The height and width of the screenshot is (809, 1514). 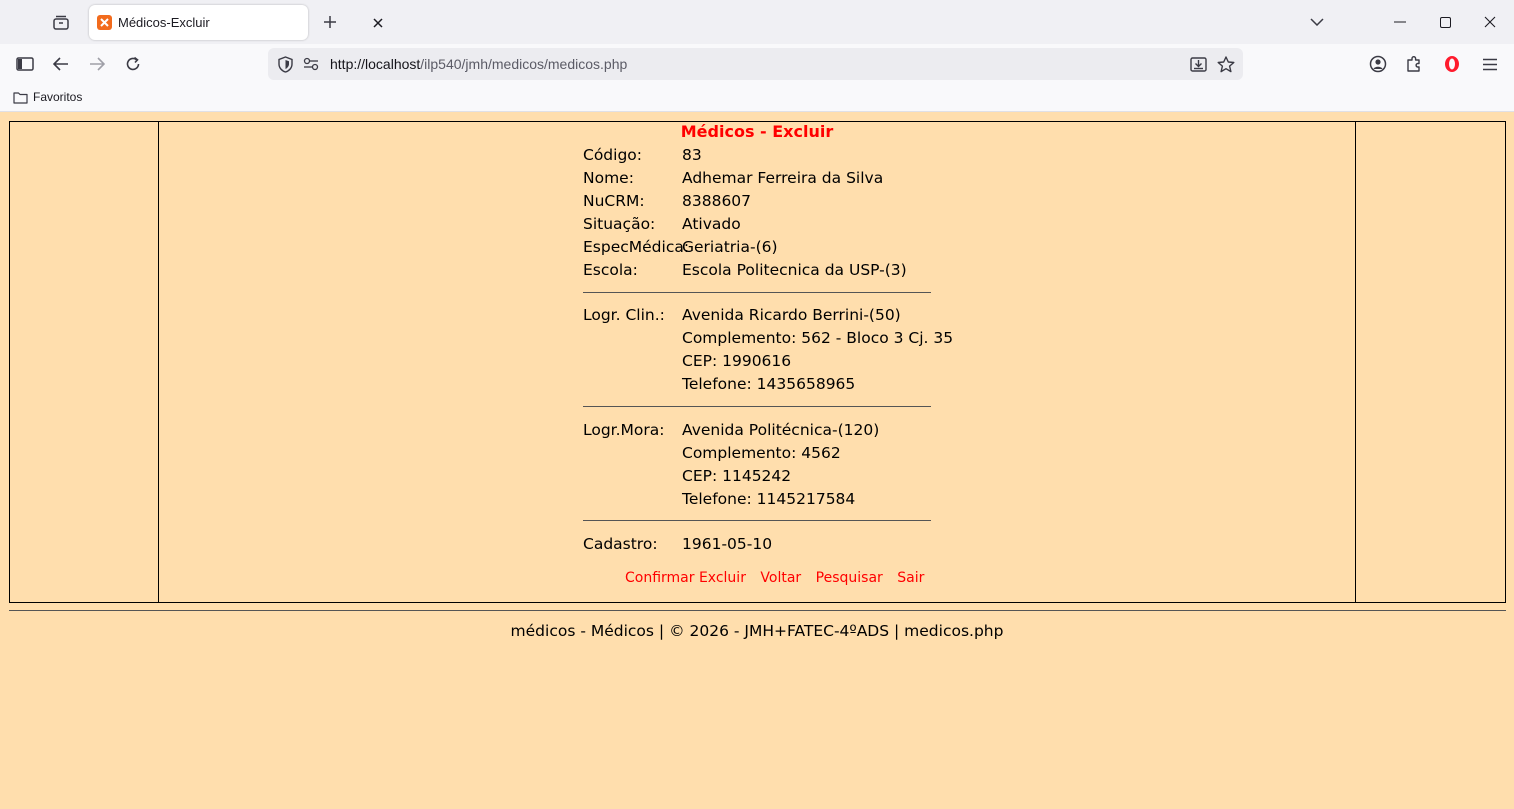 I want to click on extensions-puzzle-icon, so click(x=1414, y=64).